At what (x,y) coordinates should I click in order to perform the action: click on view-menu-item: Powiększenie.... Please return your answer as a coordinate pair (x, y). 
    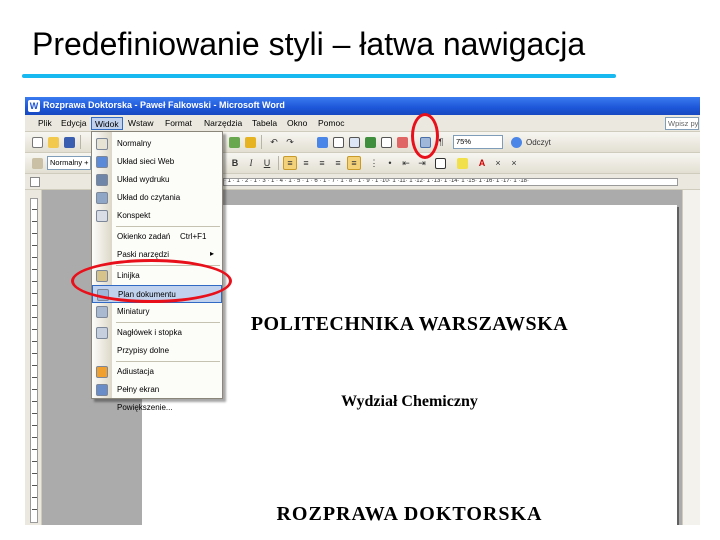
    Looking at the image, I should click on (157, 408).